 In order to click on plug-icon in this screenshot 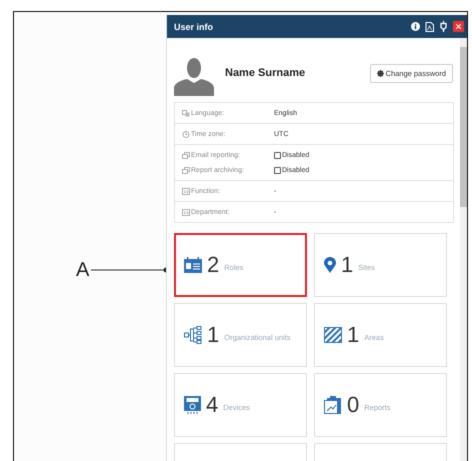, I will do `click(443, 26)`.